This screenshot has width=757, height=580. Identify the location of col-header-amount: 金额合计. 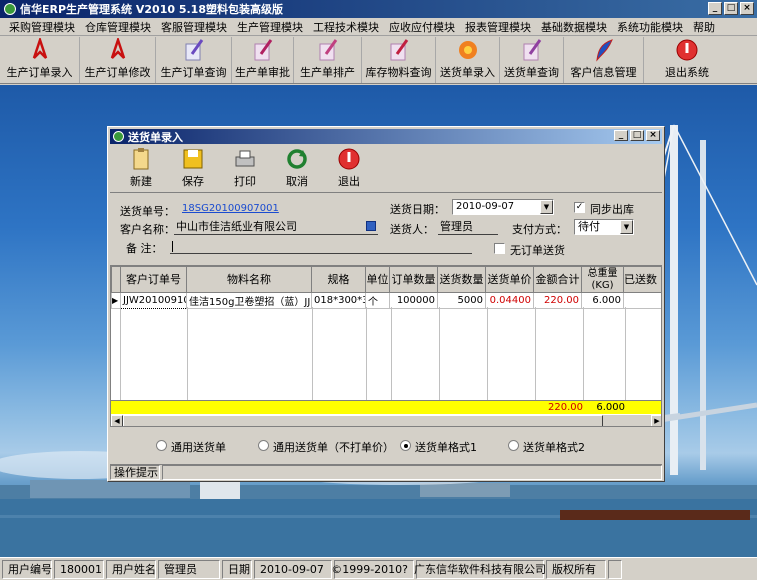
(557, 279).